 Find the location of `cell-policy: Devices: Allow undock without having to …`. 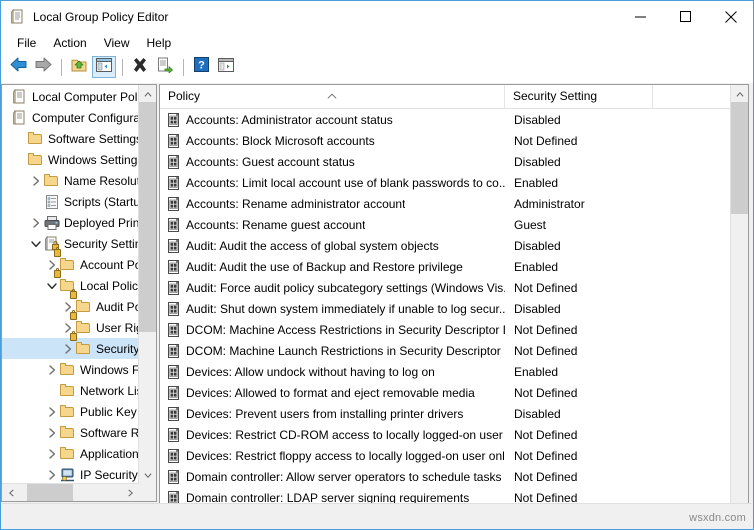

cell-policy: Devices: Allow undock without having to … is located at coordinates (332, 372).